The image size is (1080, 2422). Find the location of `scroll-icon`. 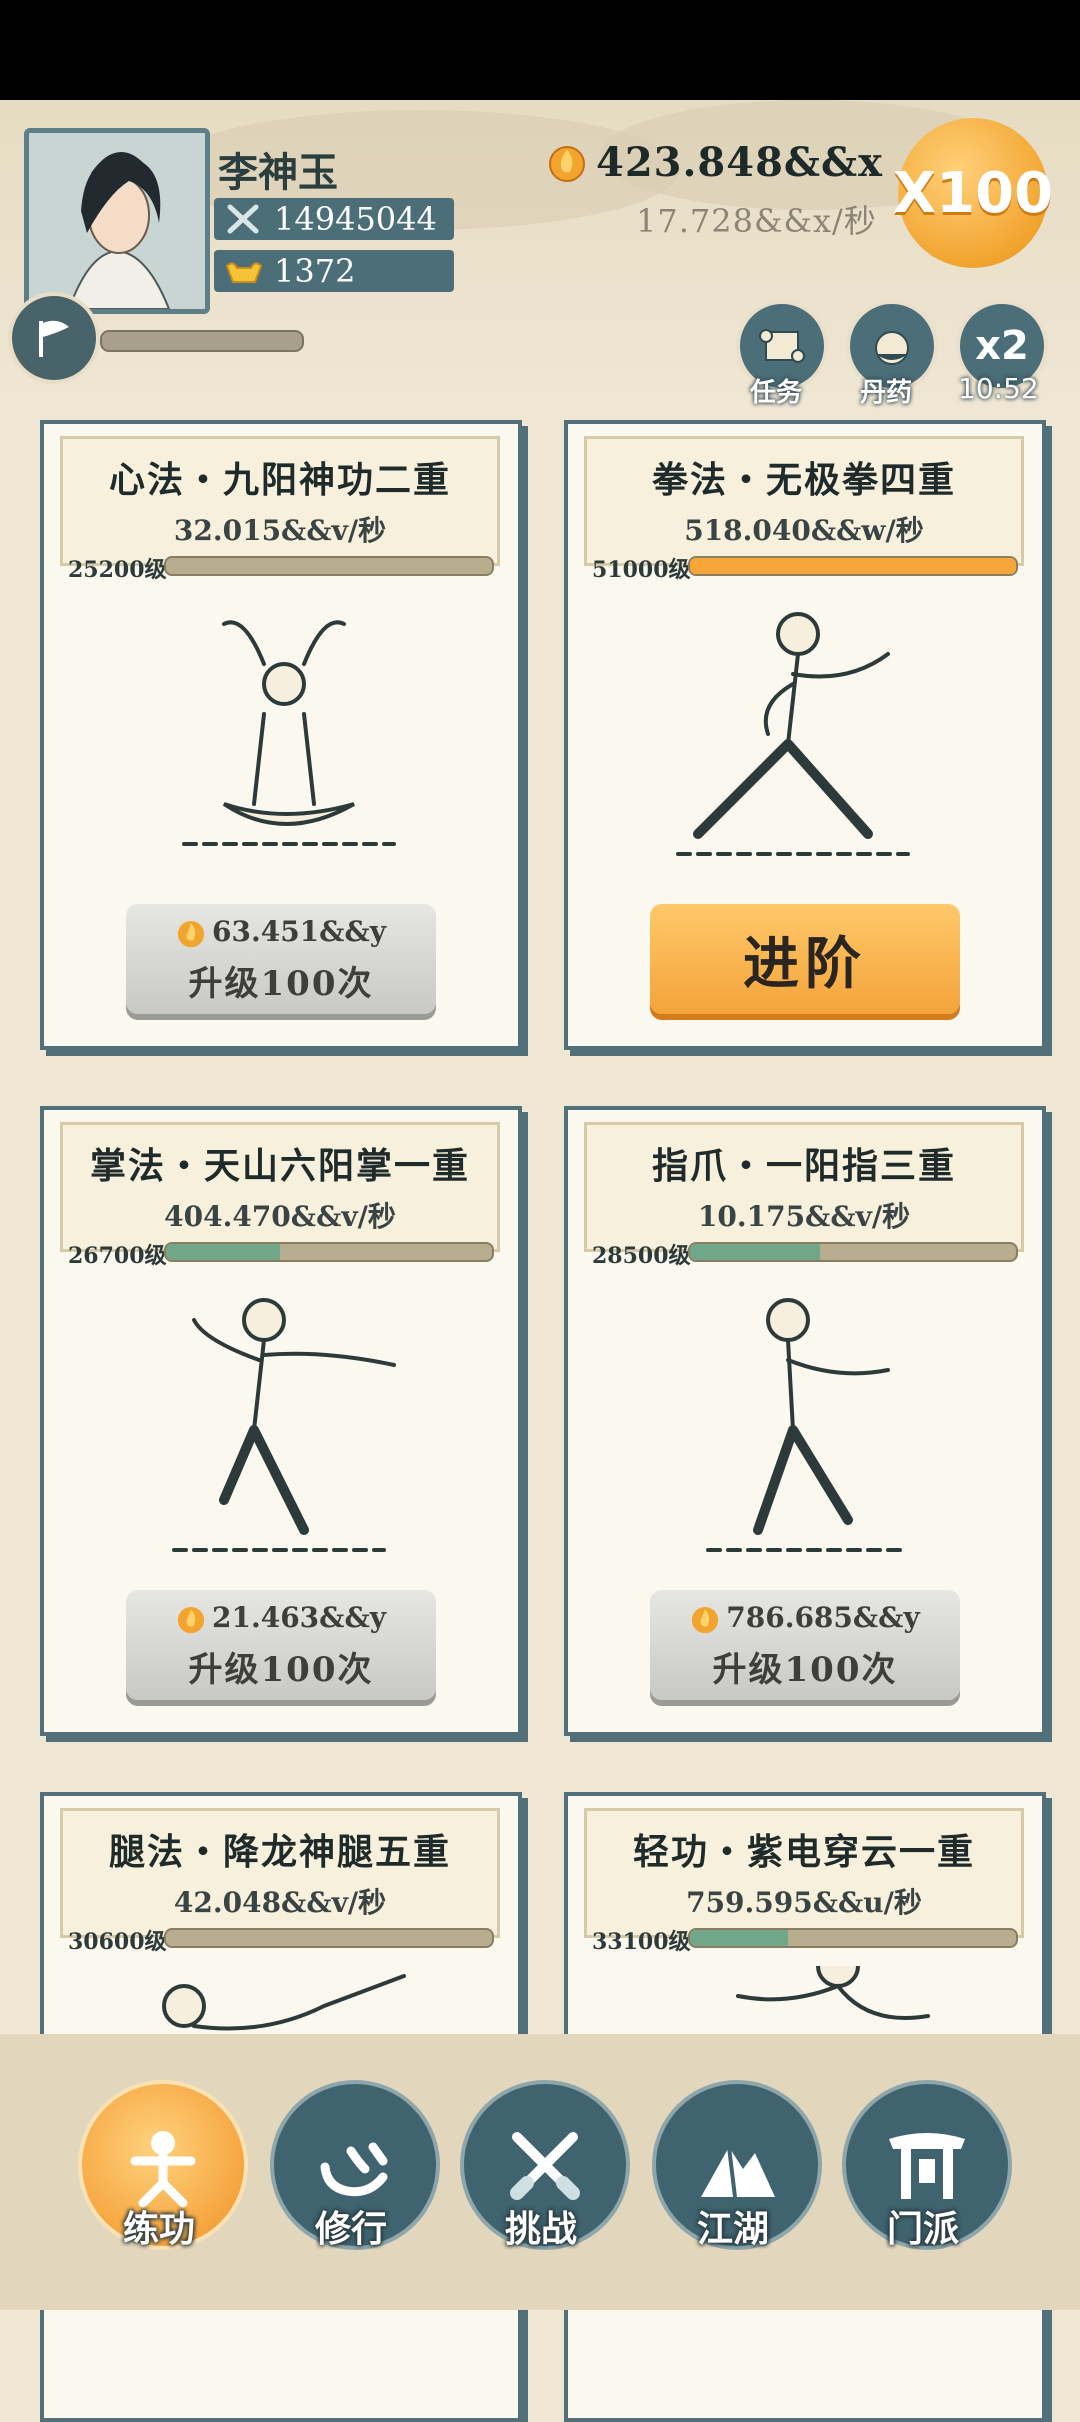

scroll-icon is located at coordinates (782, 346).